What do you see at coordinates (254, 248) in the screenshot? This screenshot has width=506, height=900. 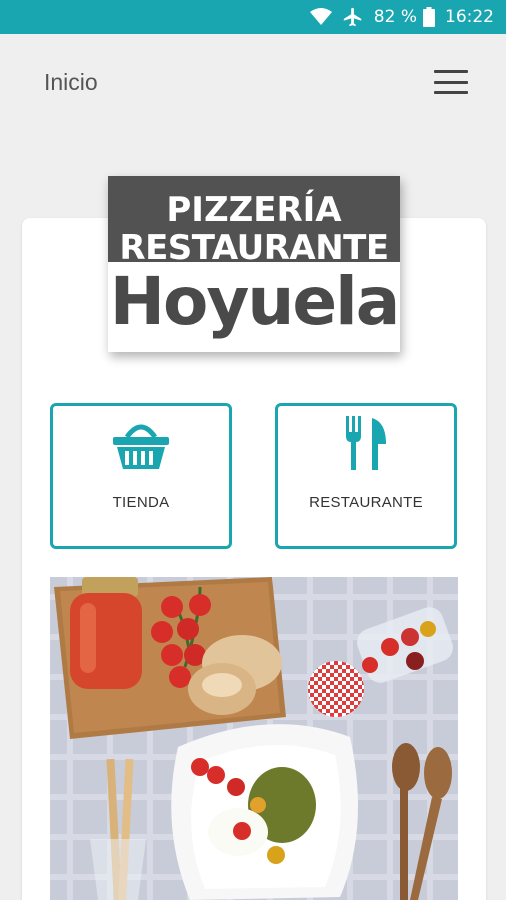 I see `logo-line-restaurante: RESTAURANTE` at bounding box center [254, 248].